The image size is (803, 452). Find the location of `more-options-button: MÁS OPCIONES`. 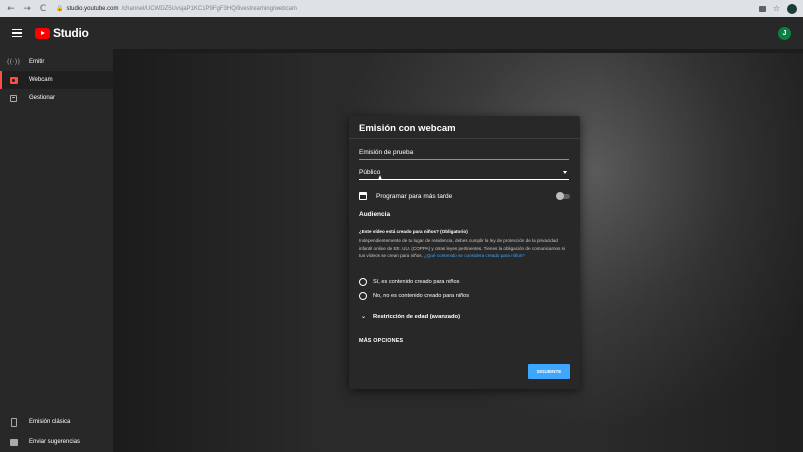

more-options-button: MÁS OPCIONES is located at coordinates (381, 341).